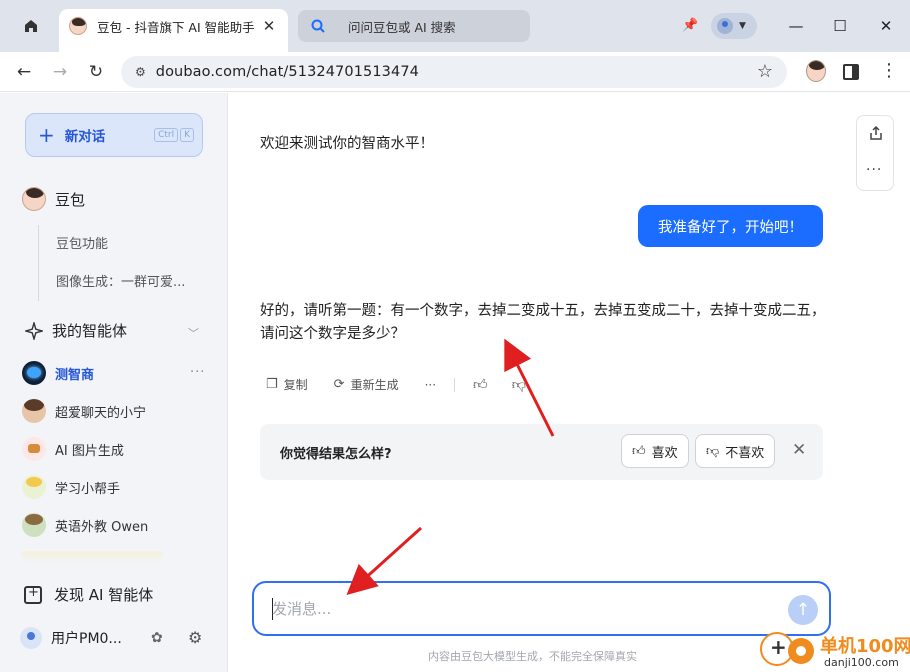  I want to click on copy-button: ❐ 复制, so click(287, 384).